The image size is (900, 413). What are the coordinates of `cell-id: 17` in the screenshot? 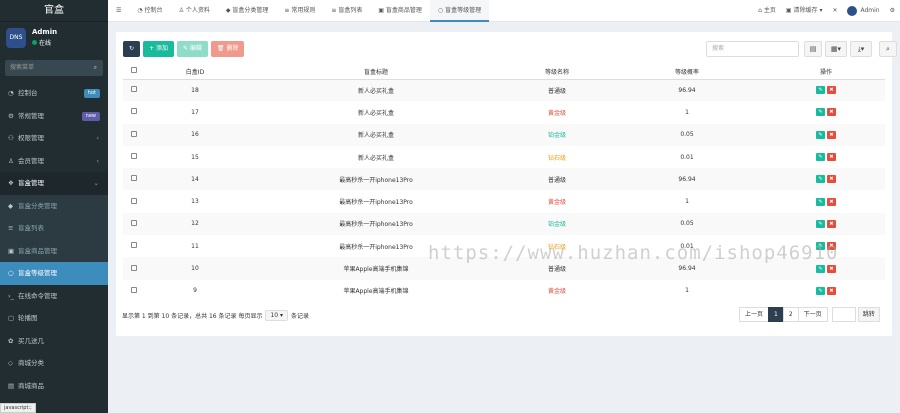 It's located at (195, 112).